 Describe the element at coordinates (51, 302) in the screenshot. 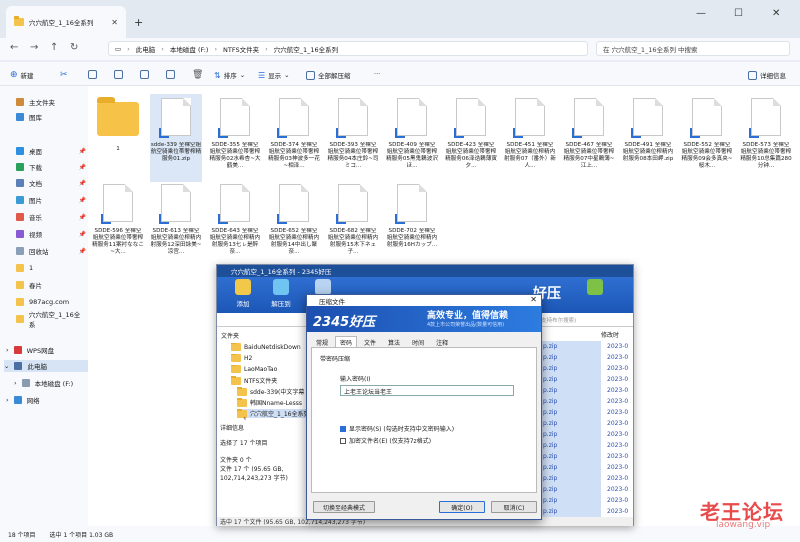

I see `sidebar-item-folder: 987acg.com` at that location.